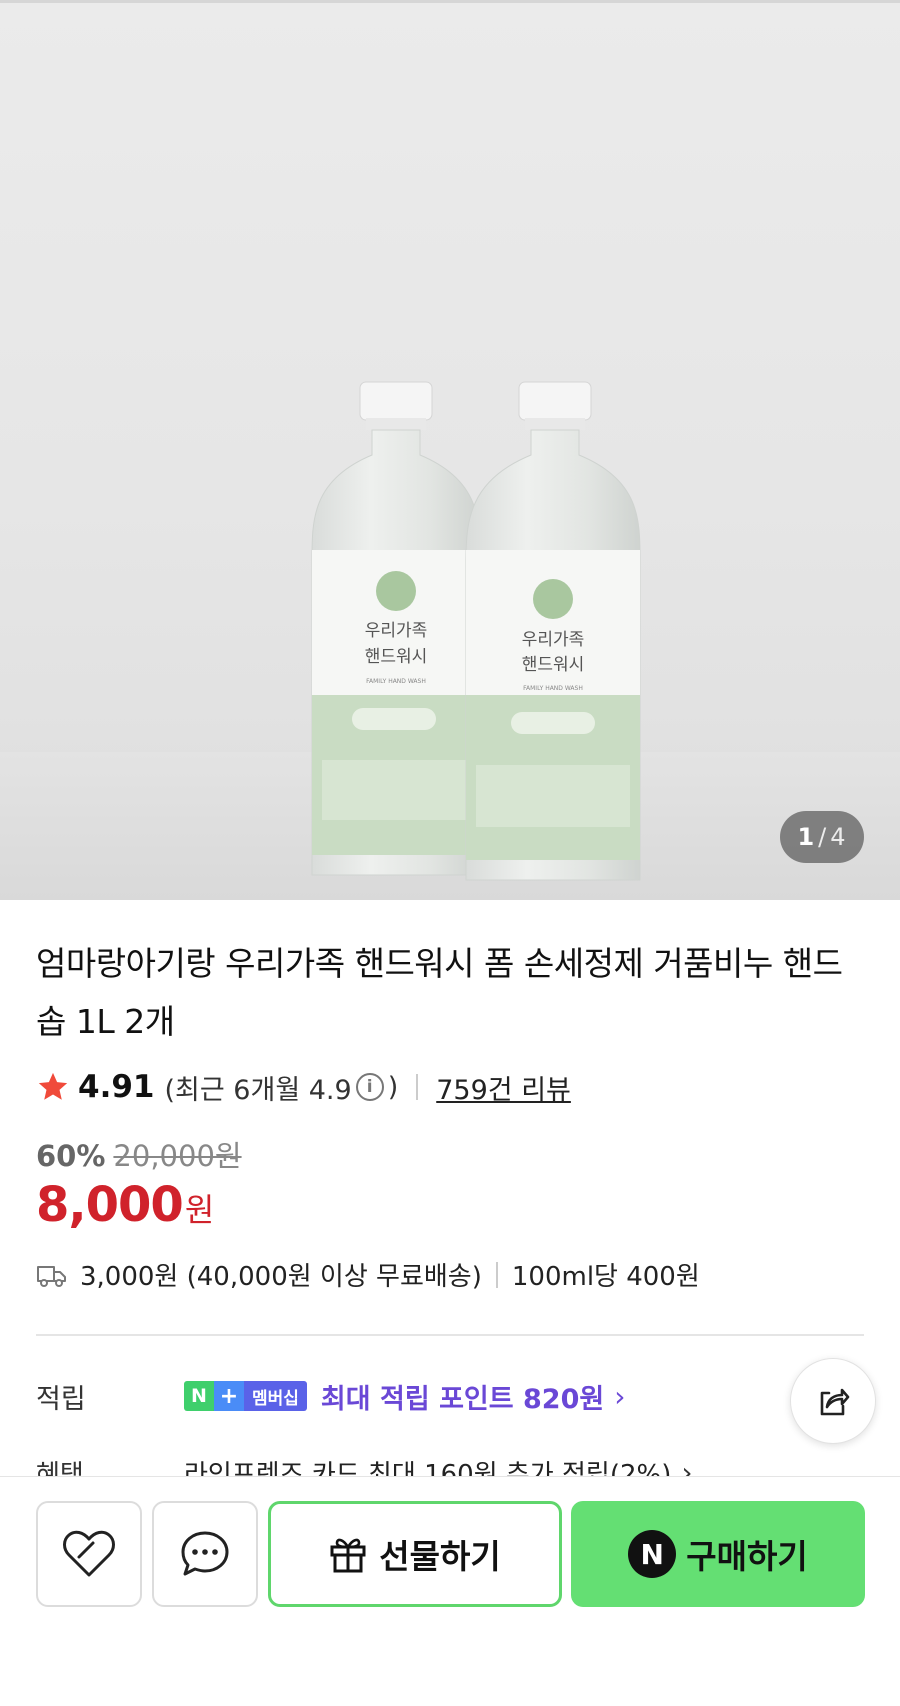  Describe the element at coordinates (71, 1156) in the screenshot. I see `discount-rate: 60%` at that location.